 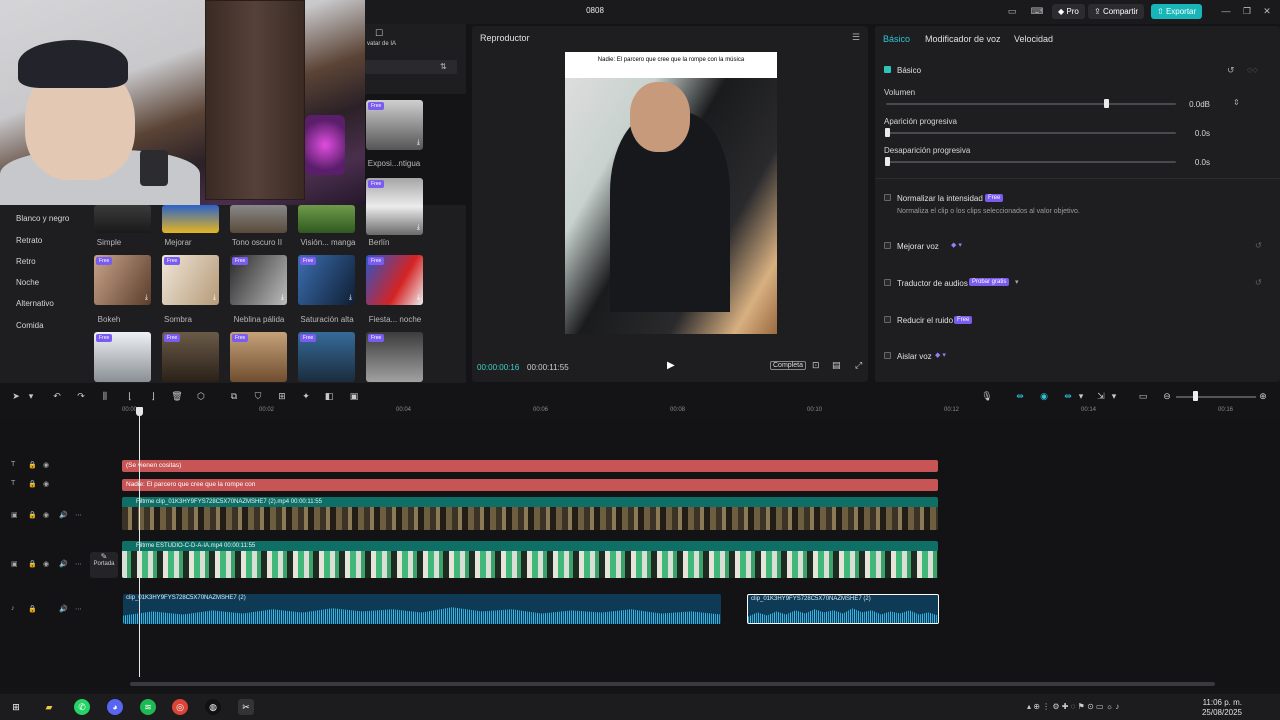 I want to click on playhead, so click(x=139, y=542).